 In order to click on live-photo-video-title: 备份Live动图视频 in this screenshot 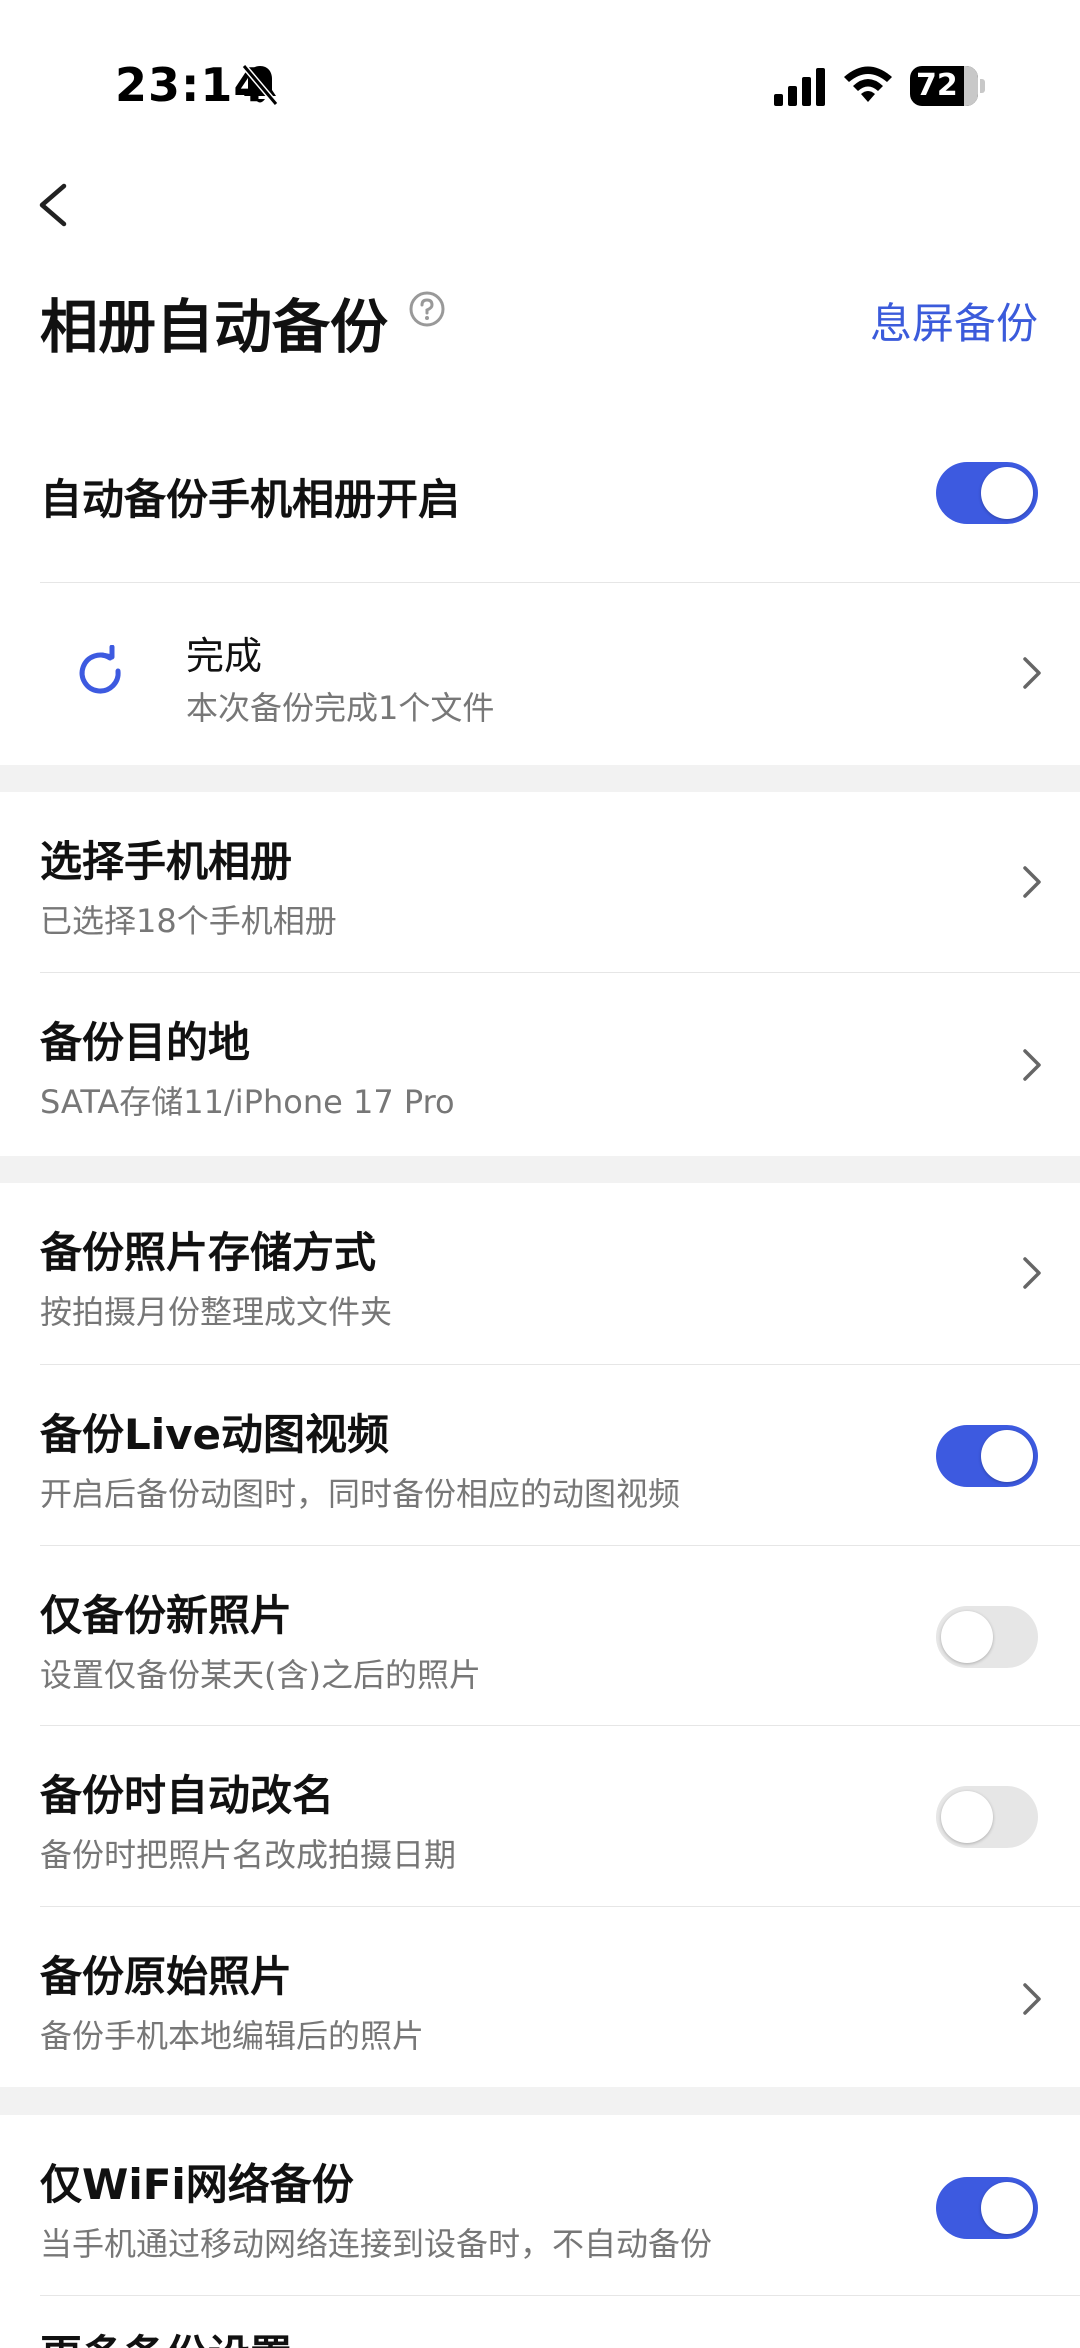, I will do `click(215, 1434)`.